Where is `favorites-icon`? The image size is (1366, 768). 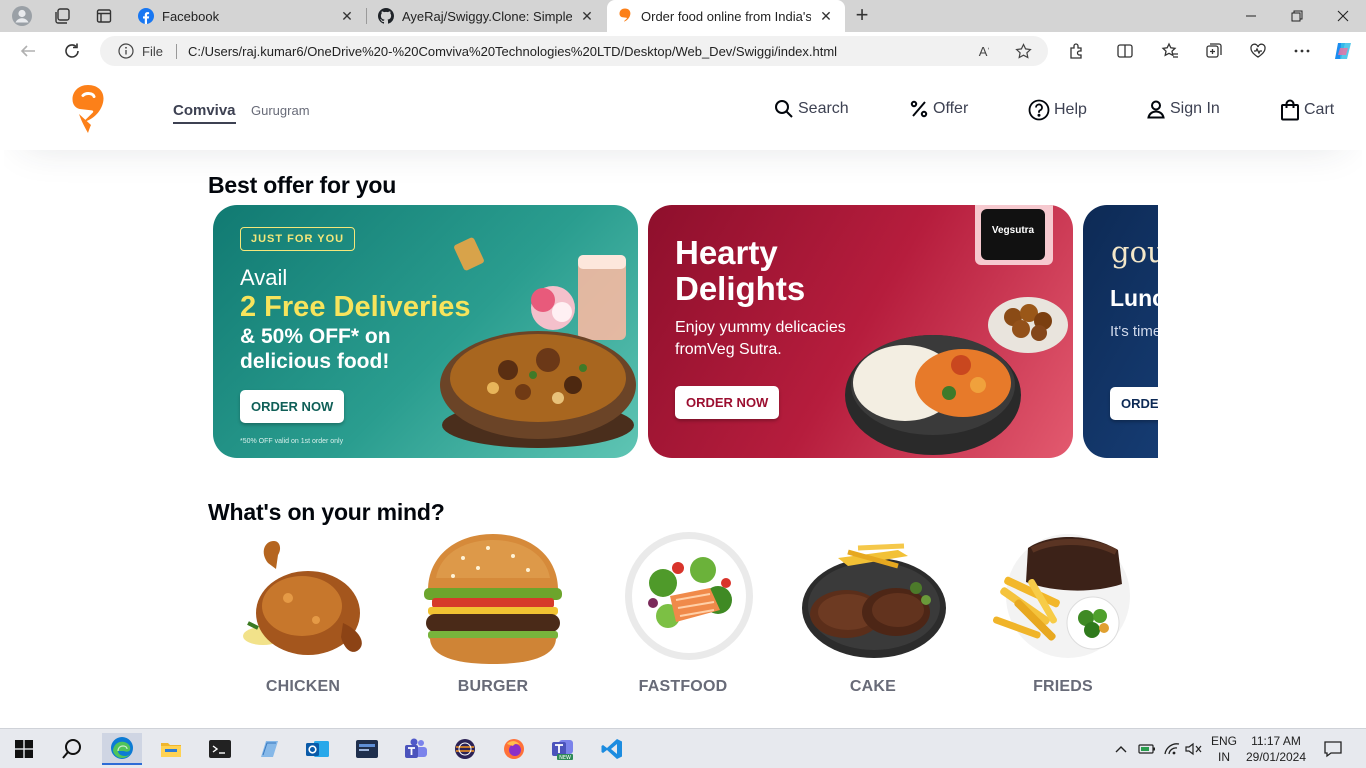
favorites-icon is located at coordinates (1170, 51).